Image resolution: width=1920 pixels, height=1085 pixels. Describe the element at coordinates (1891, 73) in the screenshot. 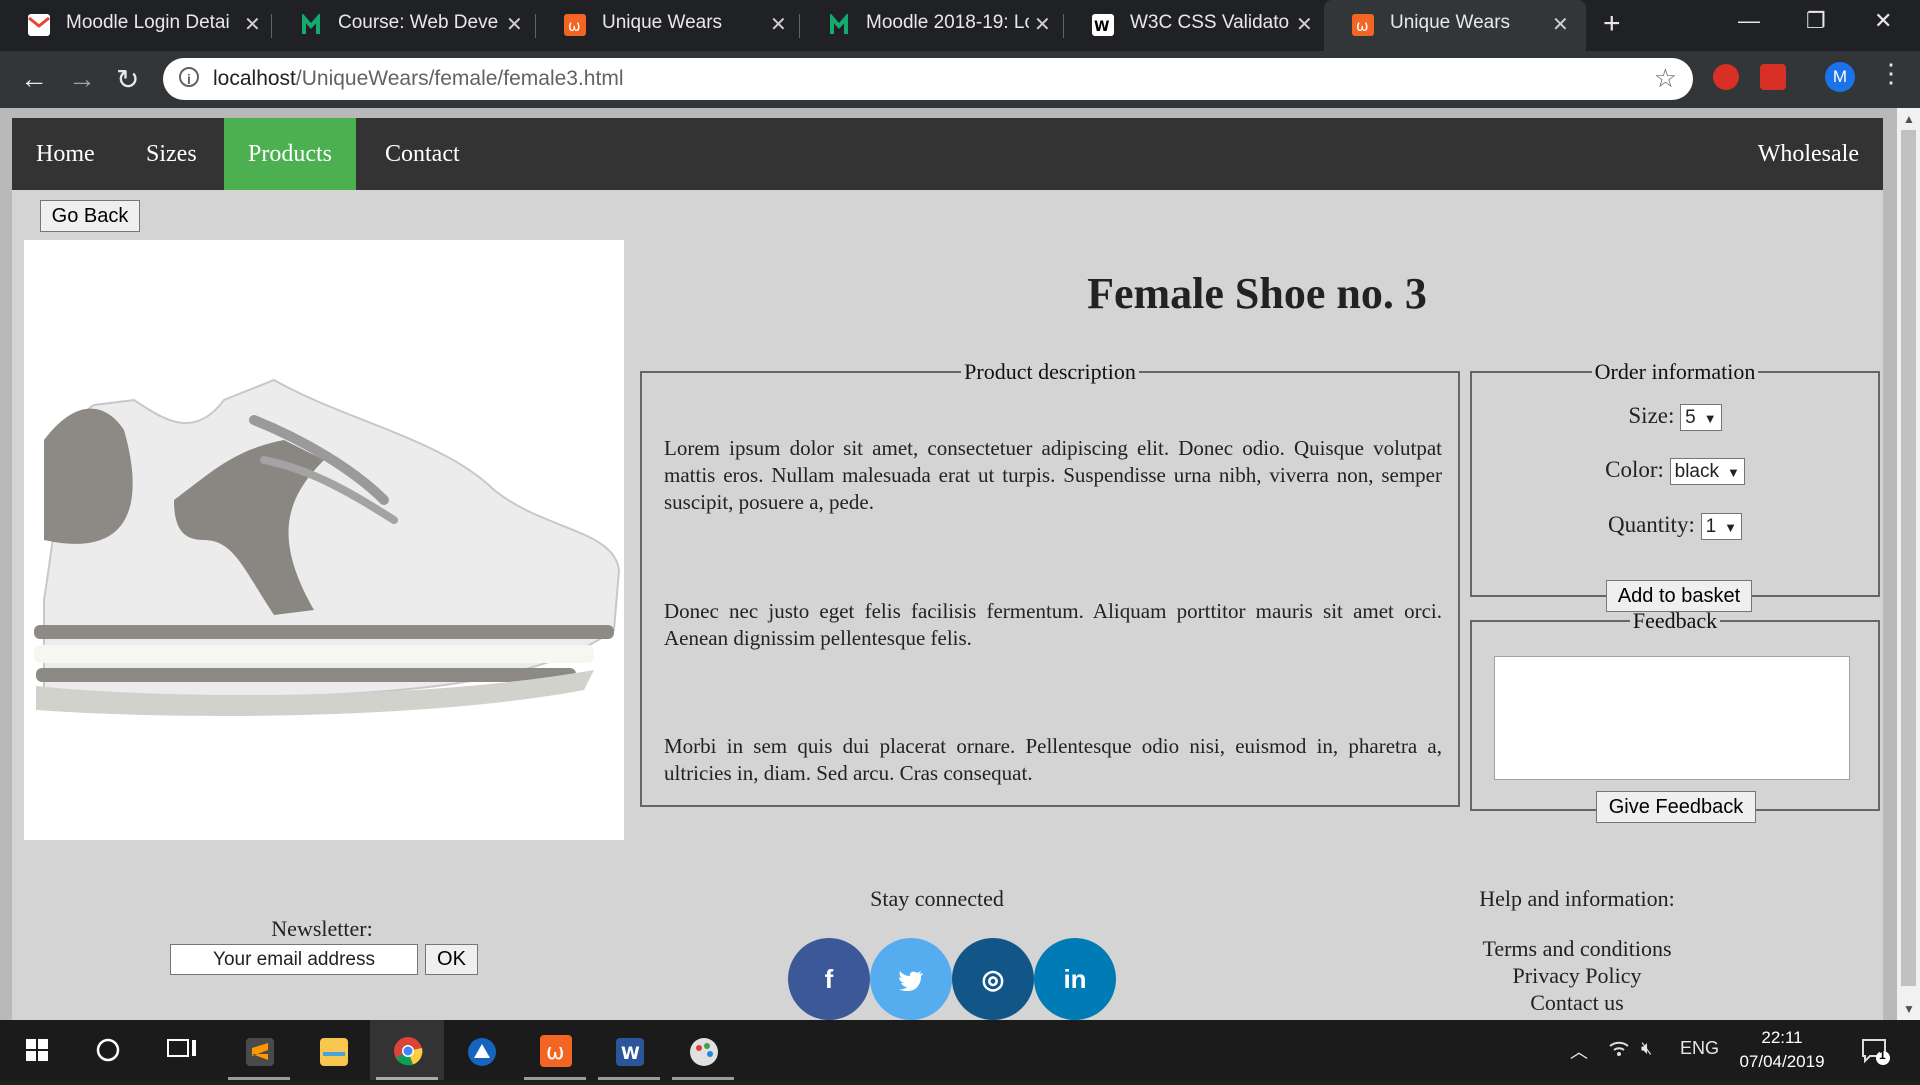

I see `browser-menu-icon: ⋮` at that location.